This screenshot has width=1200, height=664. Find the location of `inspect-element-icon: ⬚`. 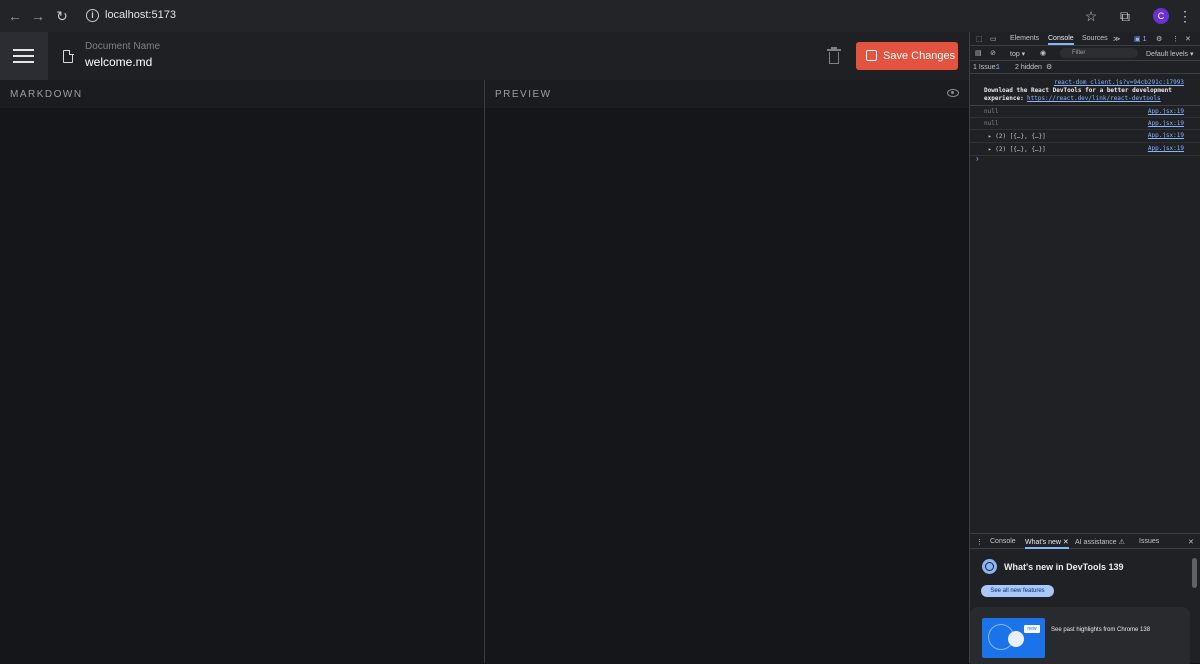

inspect-element-icon: ⬚ is located at coordinates (979, 39).